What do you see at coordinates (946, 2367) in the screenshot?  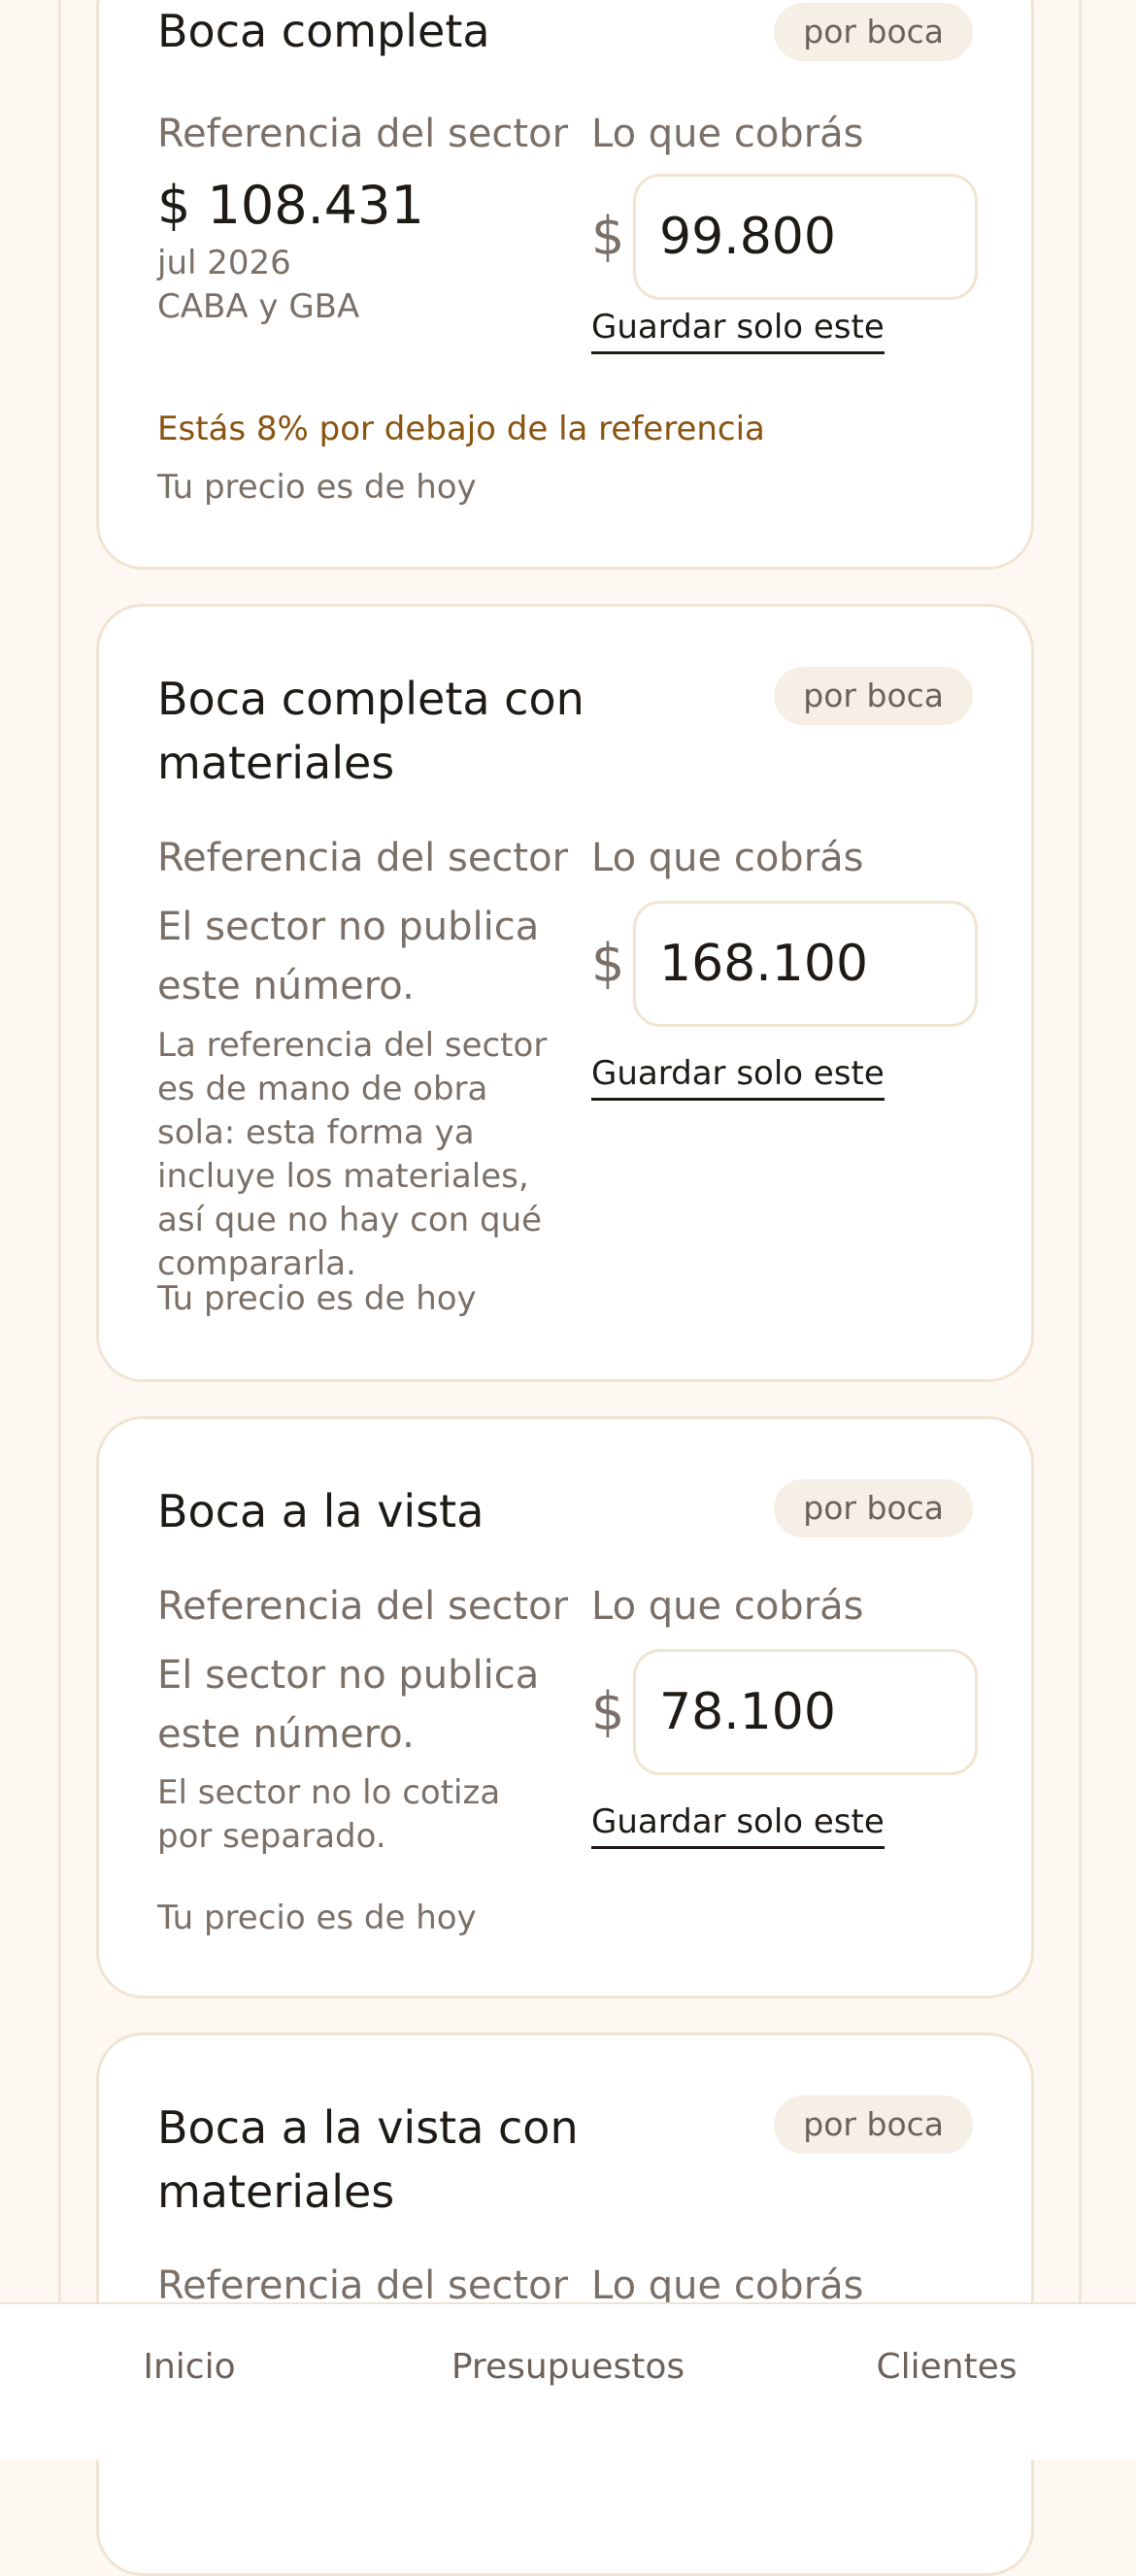 I see `nav-item-clientes: Clientes` at bounding box center [946, 2367].